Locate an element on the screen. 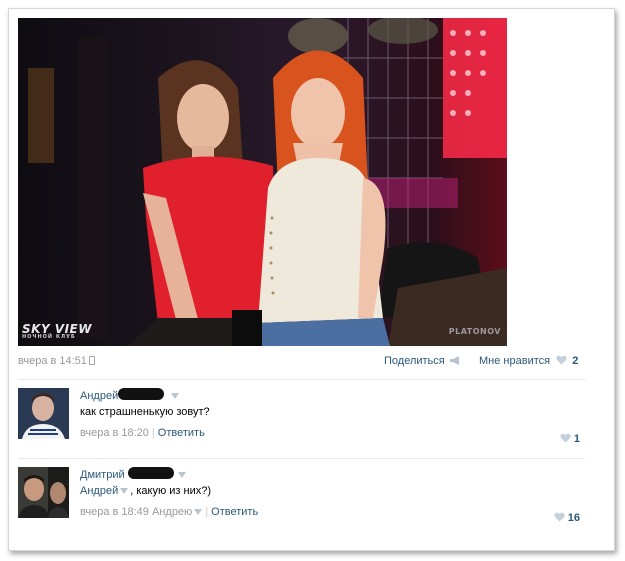 The image size is (625, 561). photographer-watermark: PLATONOV is located at coordinates (474, 331).